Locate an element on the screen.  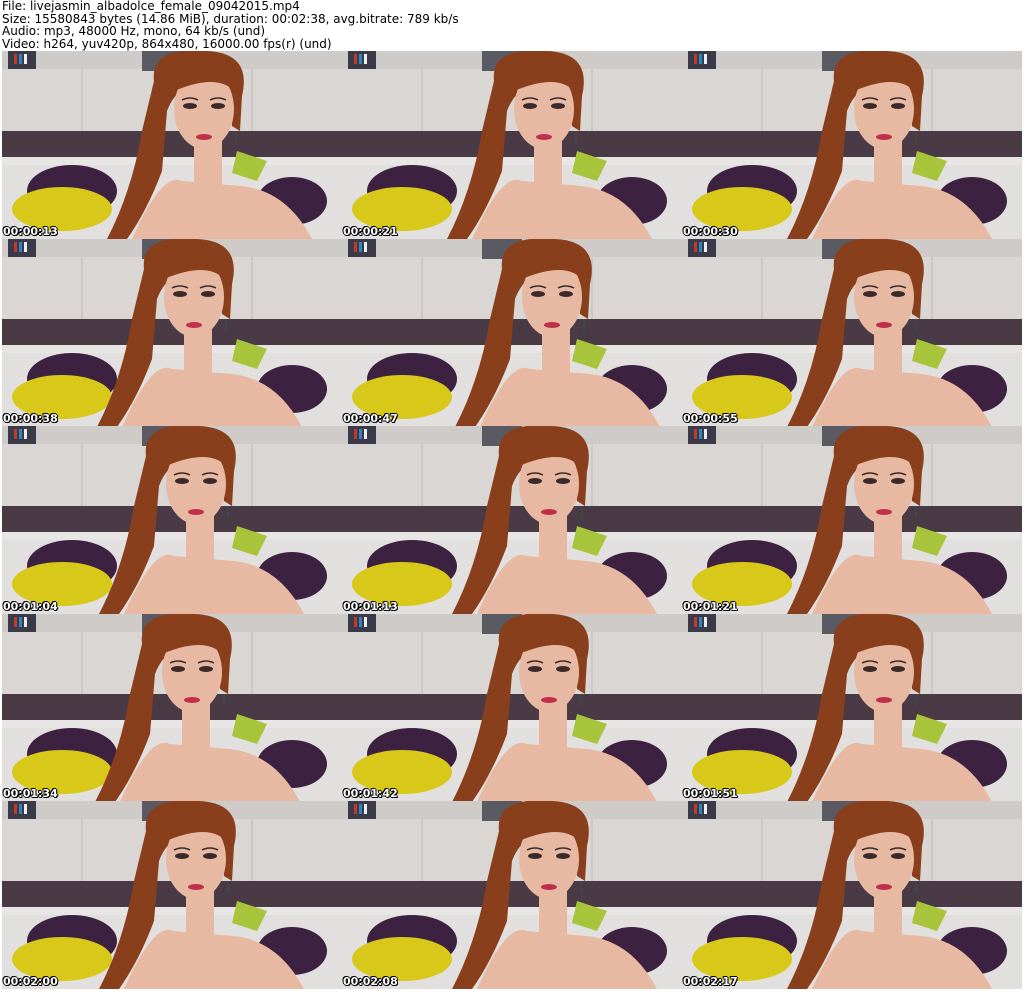
timestamp-label: 00:02:08 is located at coordinates (370, 981).